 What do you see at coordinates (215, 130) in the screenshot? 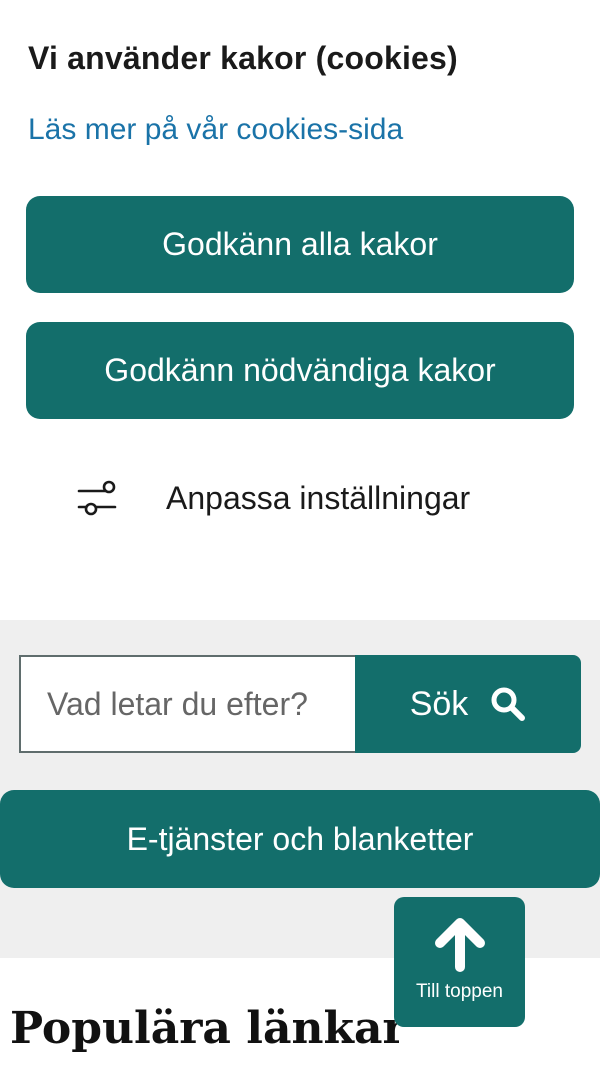
I see `cookies-page-link: Läs mer på vår cookies-sida` at bounding box center [215, 130].